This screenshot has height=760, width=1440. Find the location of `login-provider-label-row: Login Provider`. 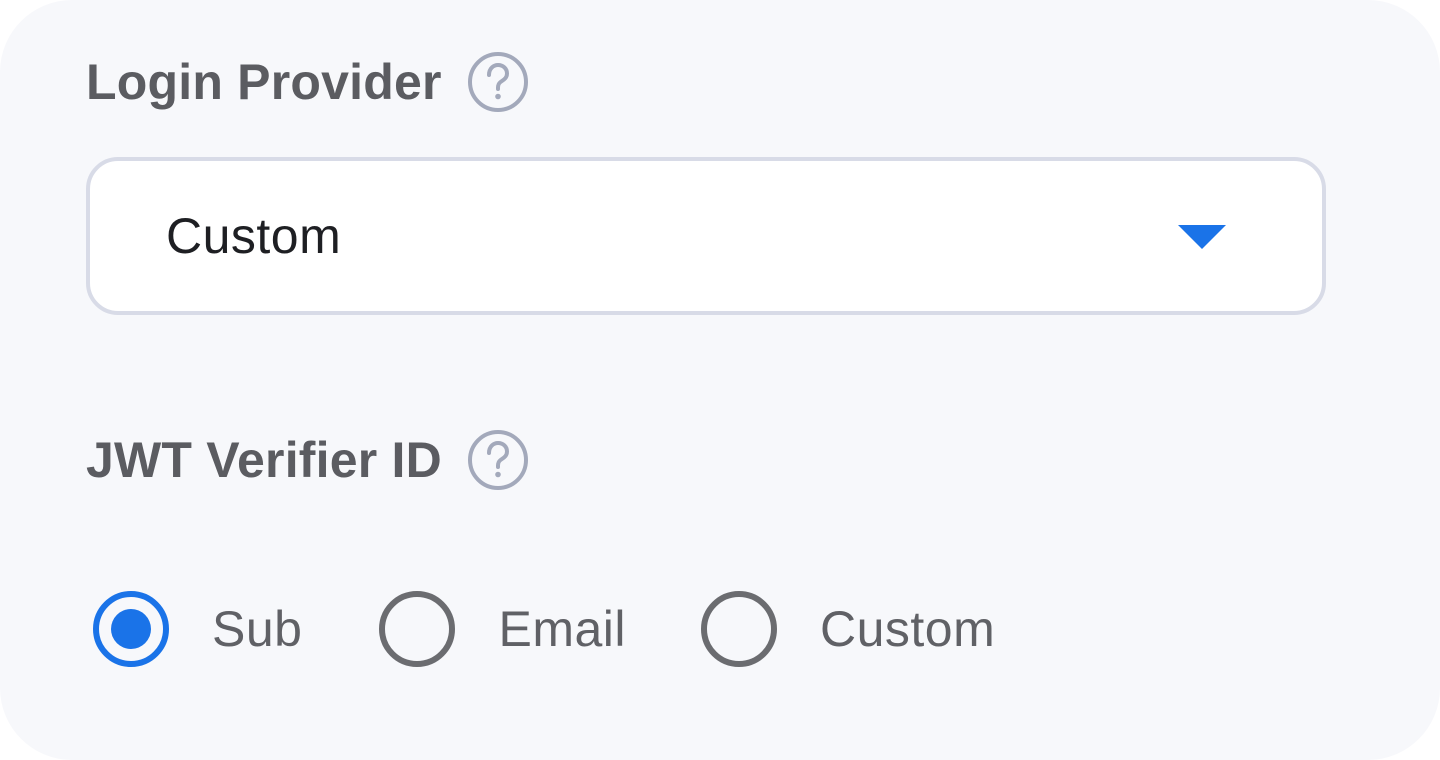

login-provider-label-row: Login Provider is located at coordinates (308, 82).